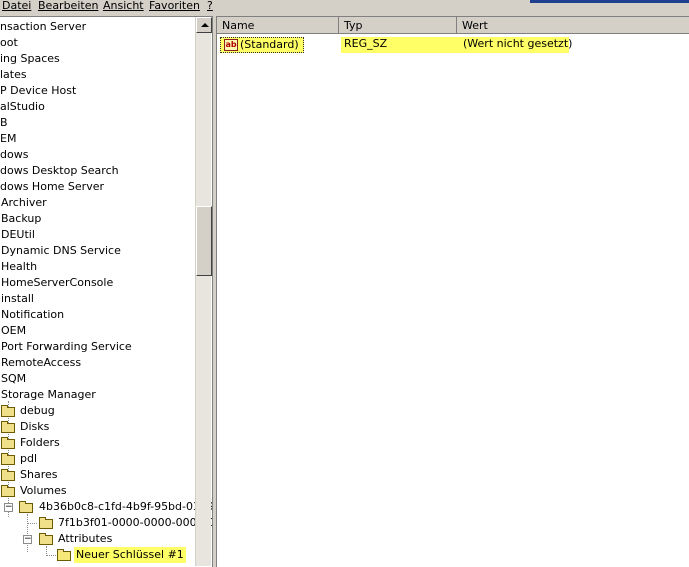 This screenshot has width=689, height=567. What do you see at coordinates (19, 266) in the screenshot?
I see `tree-item-label: Health` at bounding box center [19, 266].